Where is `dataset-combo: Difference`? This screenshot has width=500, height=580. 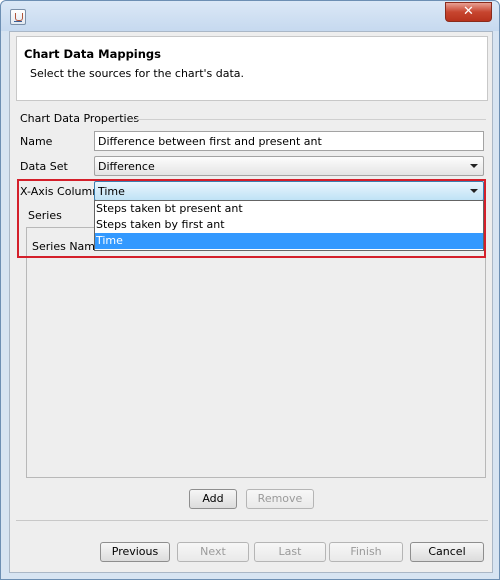 dataset-combo: Difference is located at coordinates (289, 166).